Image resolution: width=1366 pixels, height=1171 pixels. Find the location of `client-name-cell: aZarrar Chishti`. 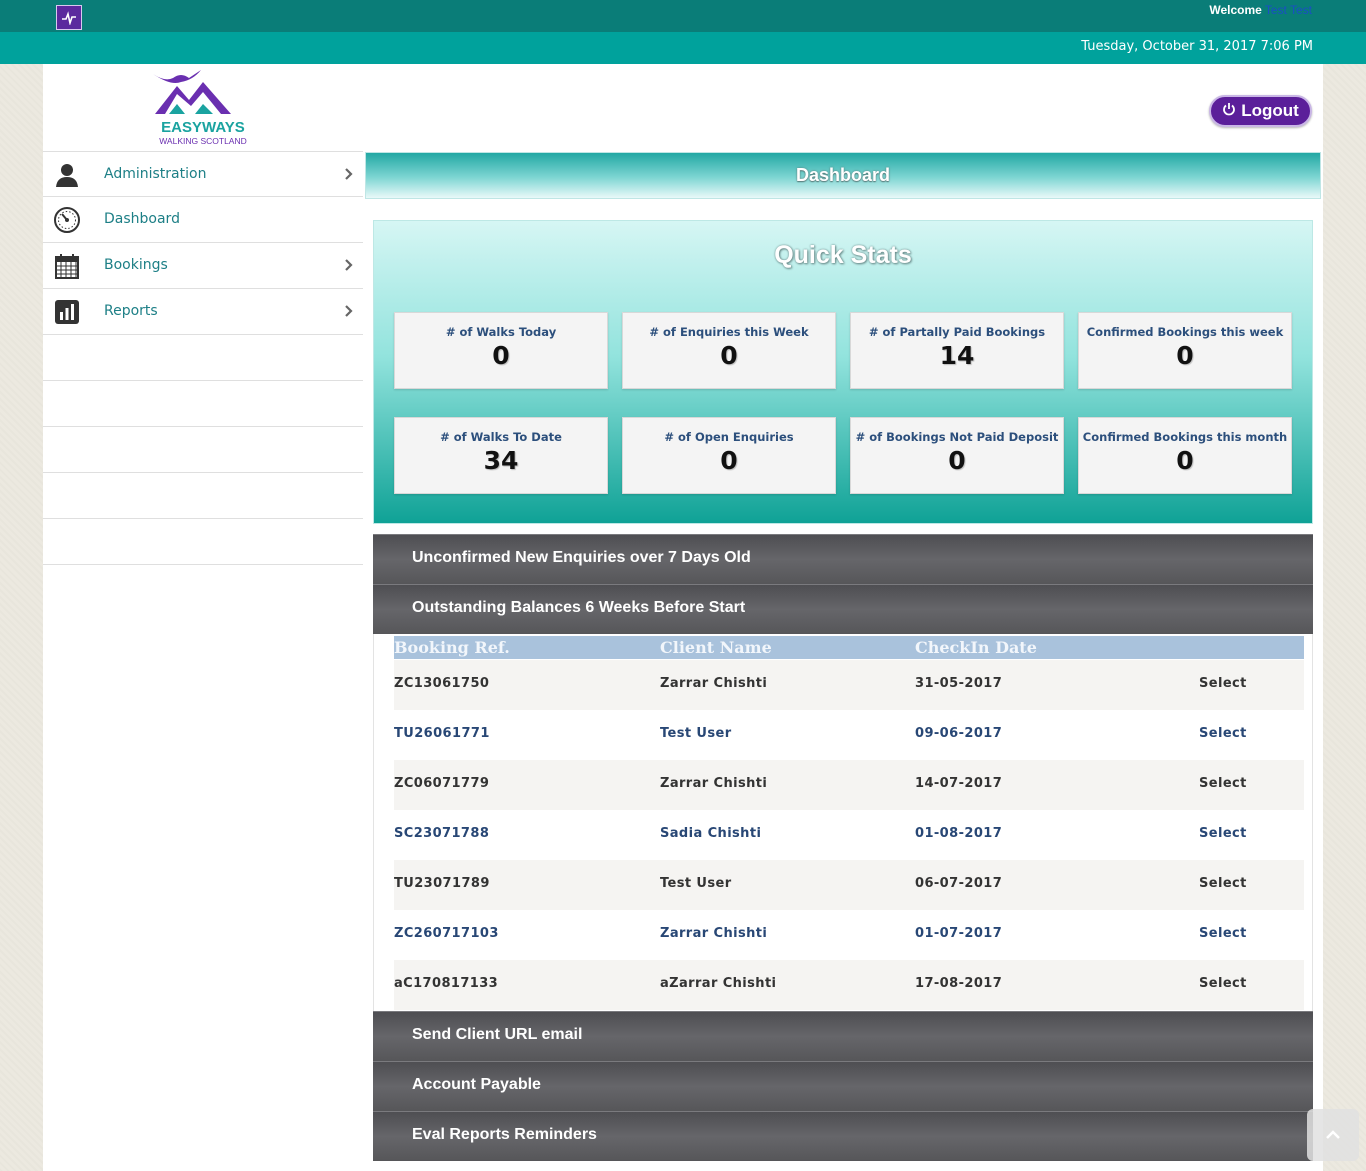

client-name-cell: aZarrar Chishti is located at coordinates (718, 983).